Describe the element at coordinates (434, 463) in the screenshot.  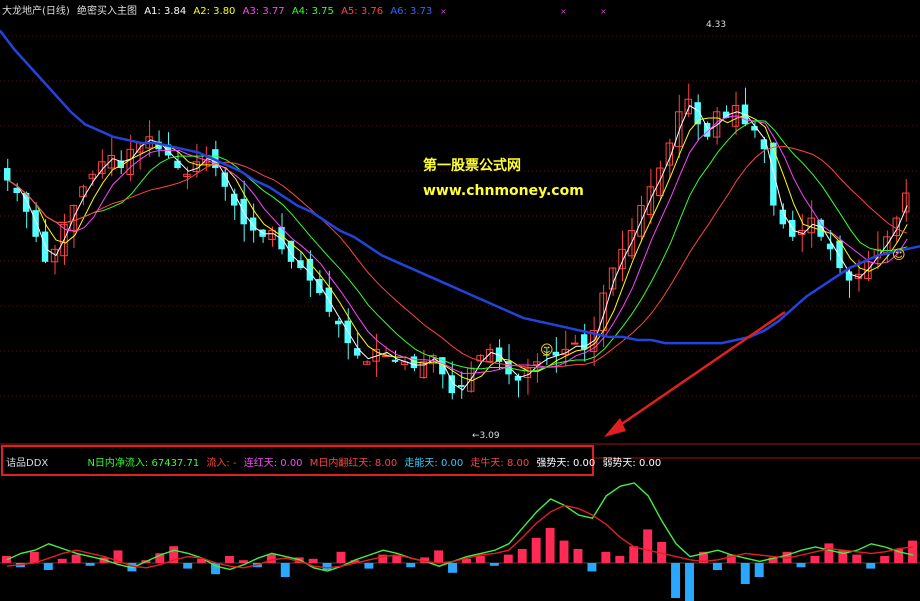
I see `ddx-energy-days: 走能天: 0.00` at that location.